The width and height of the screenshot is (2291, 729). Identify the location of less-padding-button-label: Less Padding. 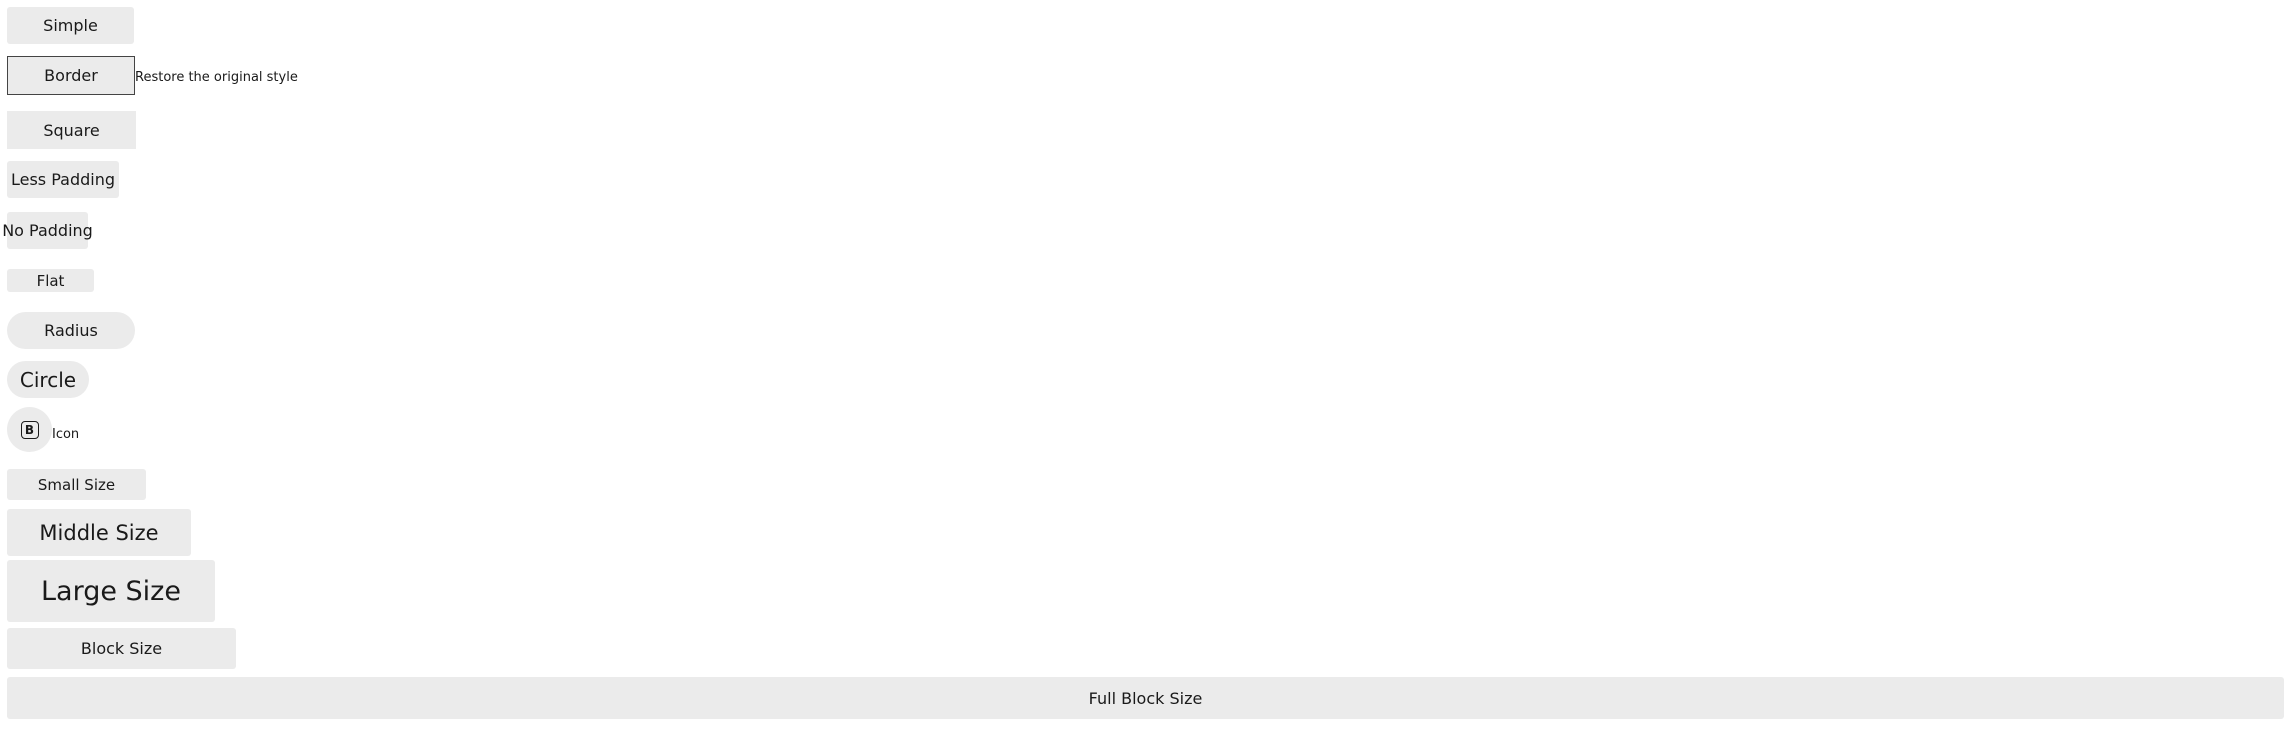
(63, 179).